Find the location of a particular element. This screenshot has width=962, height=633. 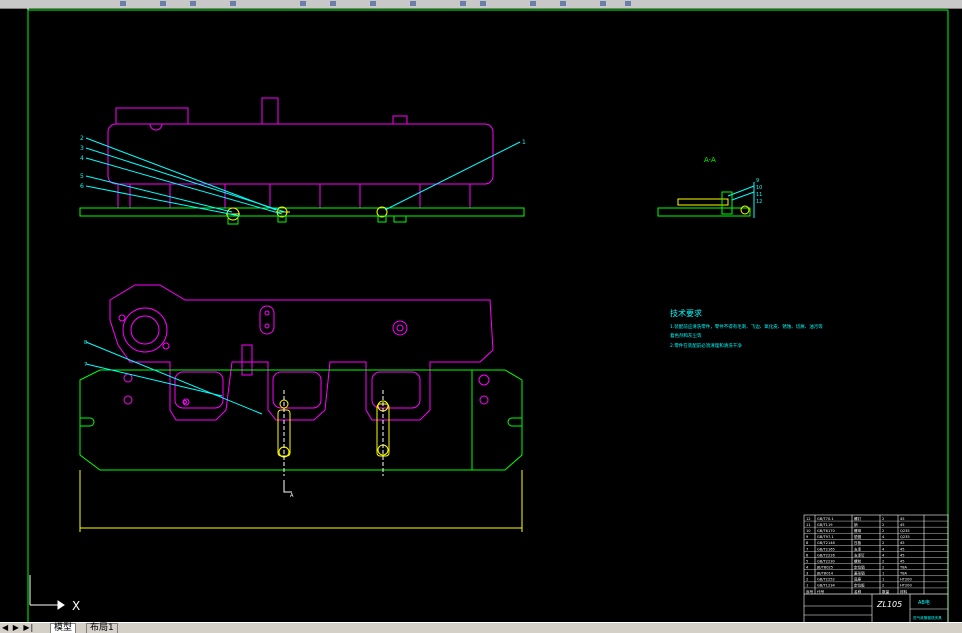

plan-view-leaders is located at coordinates (174, 378).